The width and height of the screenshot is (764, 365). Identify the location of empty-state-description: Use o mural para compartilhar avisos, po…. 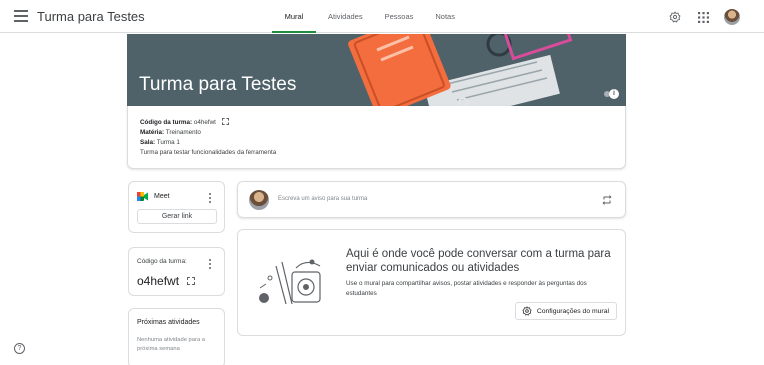
(466, 288).